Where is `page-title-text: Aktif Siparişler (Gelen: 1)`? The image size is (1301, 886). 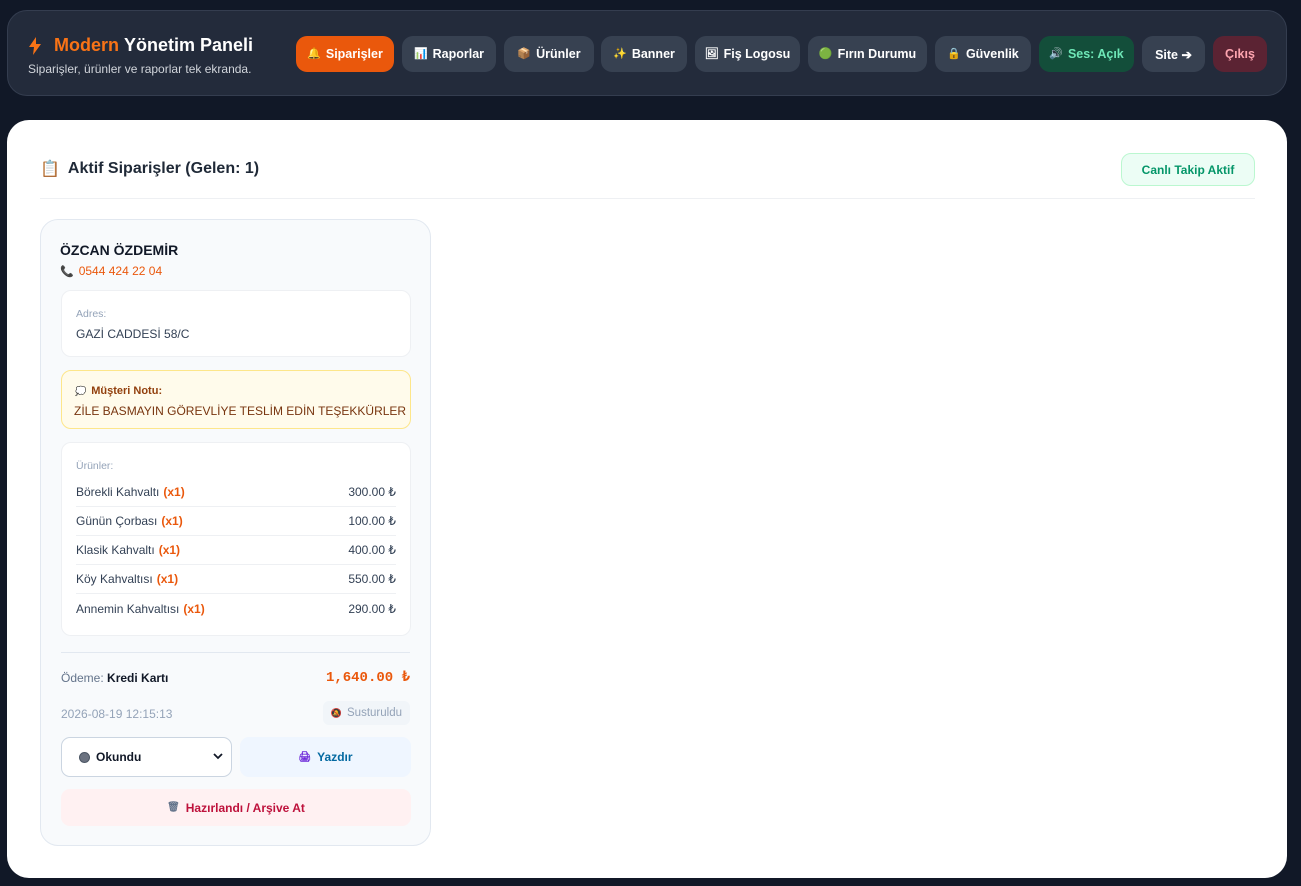
page-title-text: Aktif Siparişler (Gelen: 1) is located at coordinates (163, 168).